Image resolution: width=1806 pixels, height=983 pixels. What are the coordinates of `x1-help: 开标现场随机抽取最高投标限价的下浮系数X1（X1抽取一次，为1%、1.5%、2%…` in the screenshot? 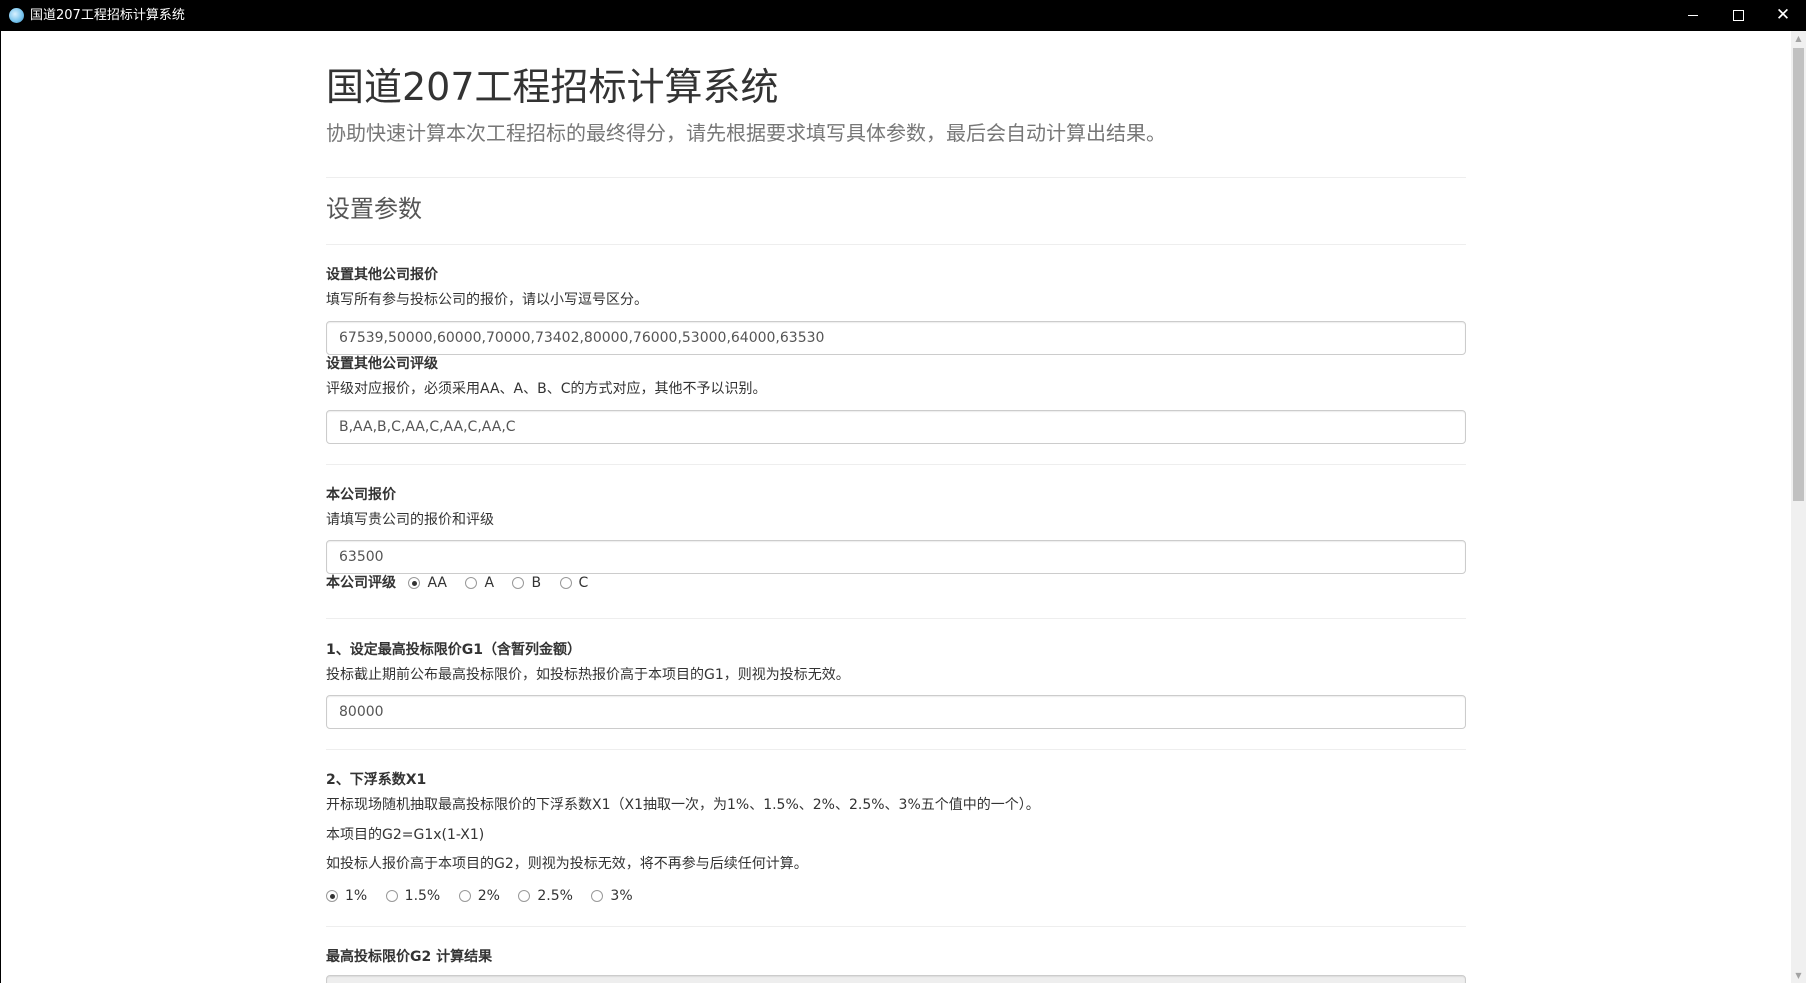 It's located at (683, 805).